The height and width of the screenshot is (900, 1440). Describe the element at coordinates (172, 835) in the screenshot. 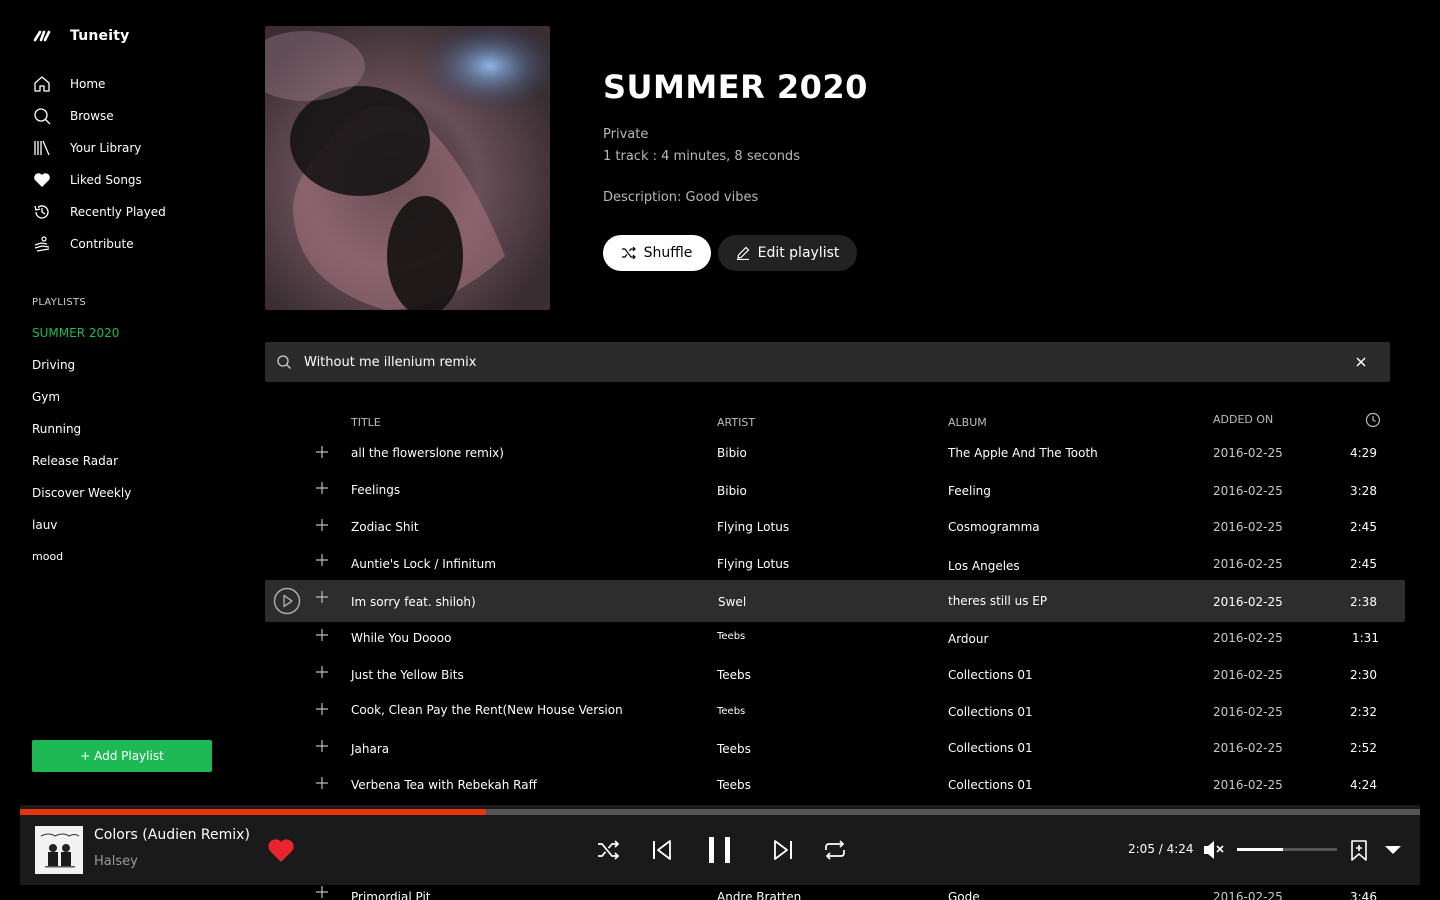

I see `now-playing-title: Colors (Audien Remix)` at that location.